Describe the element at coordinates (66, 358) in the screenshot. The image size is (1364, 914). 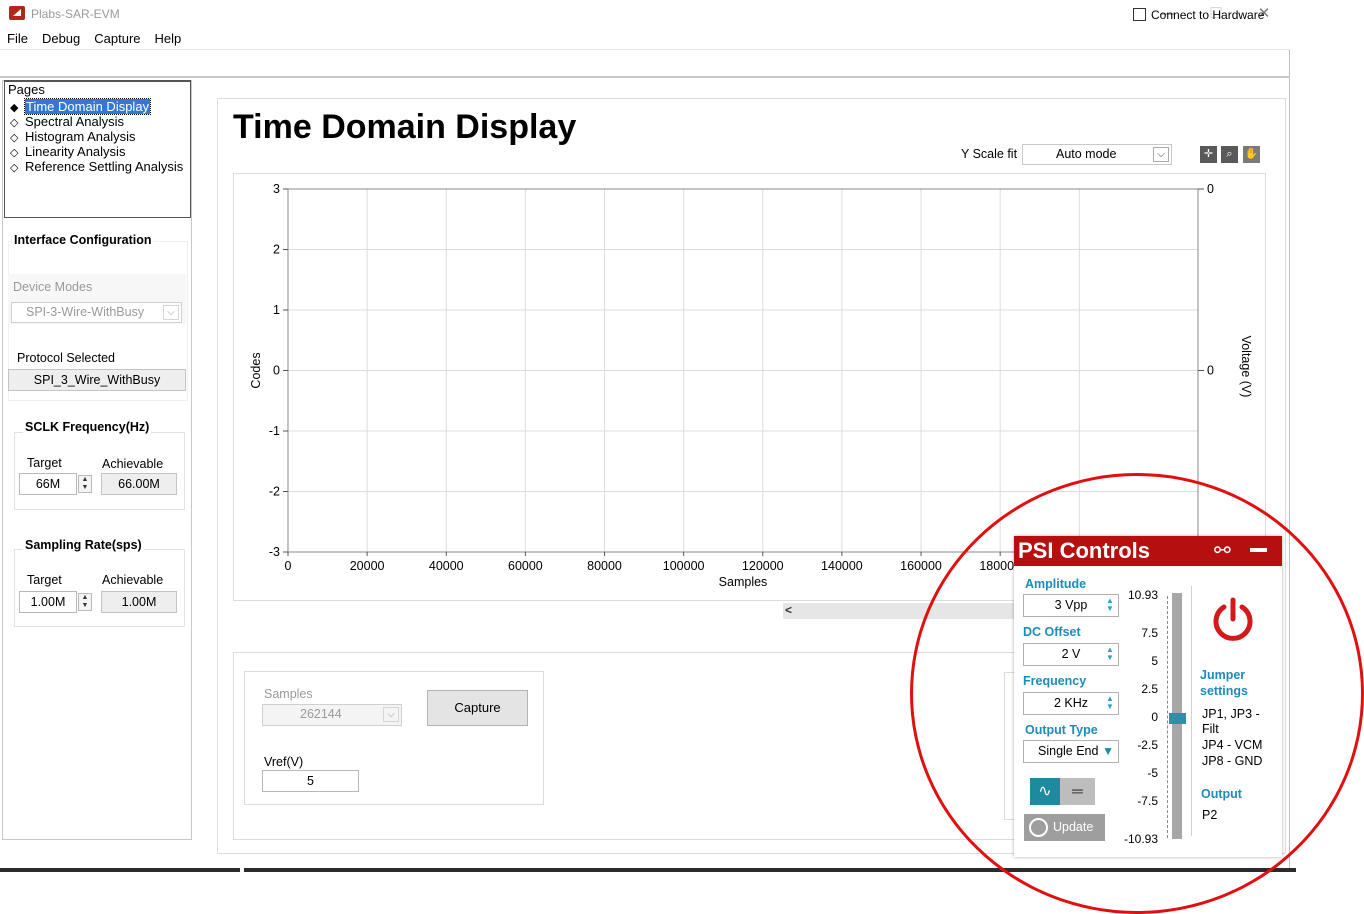
I see `protocol-label: Protocol Selected` at that location.